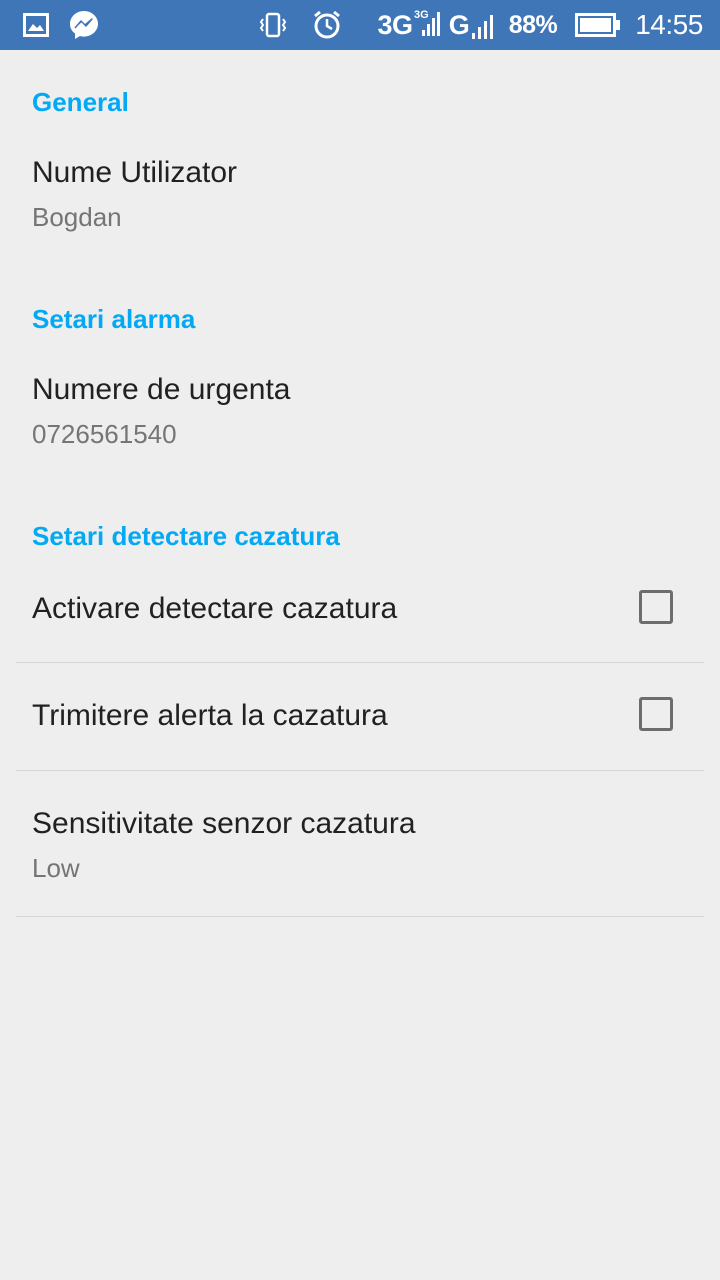 This screenshot has width=720, height=1280. Describe the element at coordinates (273, 25) in the screenshot. I see `vibrate-icon` at that location.